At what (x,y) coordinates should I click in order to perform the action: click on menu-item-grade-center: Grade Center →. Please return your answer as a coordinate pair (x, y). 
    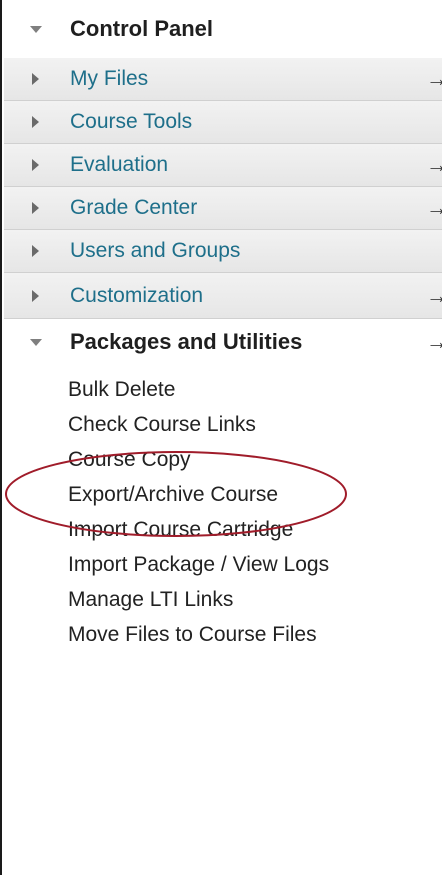
    Looking at the image, I should click on (223, 208).